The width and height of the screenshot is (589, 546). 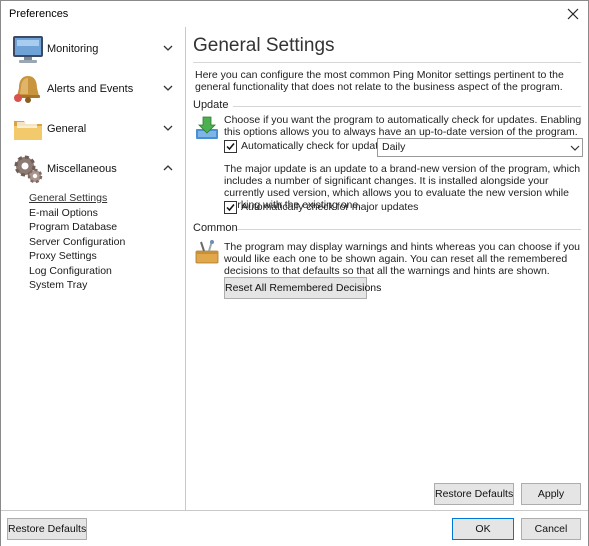 What do you see at coordinates (483, 529) in the screenshot?
I see `ok-button: OK` at bounding box center [483, 529].